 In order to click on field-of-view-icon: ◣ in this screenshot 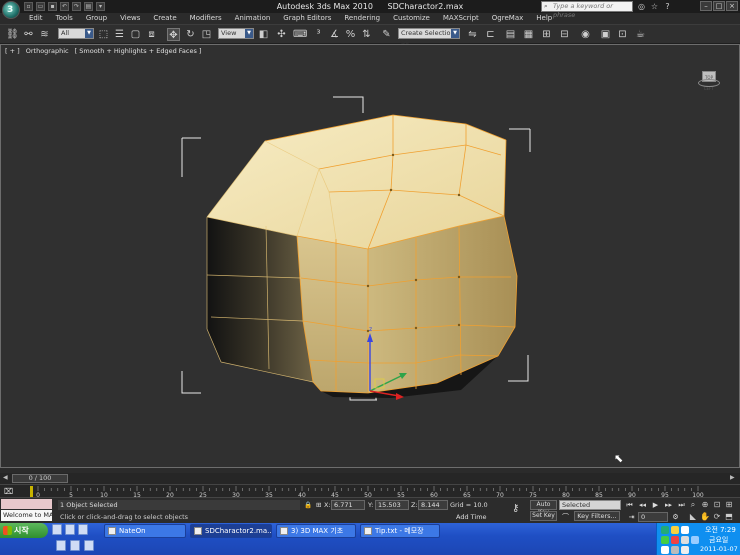, I will do `click(693, 517)`.